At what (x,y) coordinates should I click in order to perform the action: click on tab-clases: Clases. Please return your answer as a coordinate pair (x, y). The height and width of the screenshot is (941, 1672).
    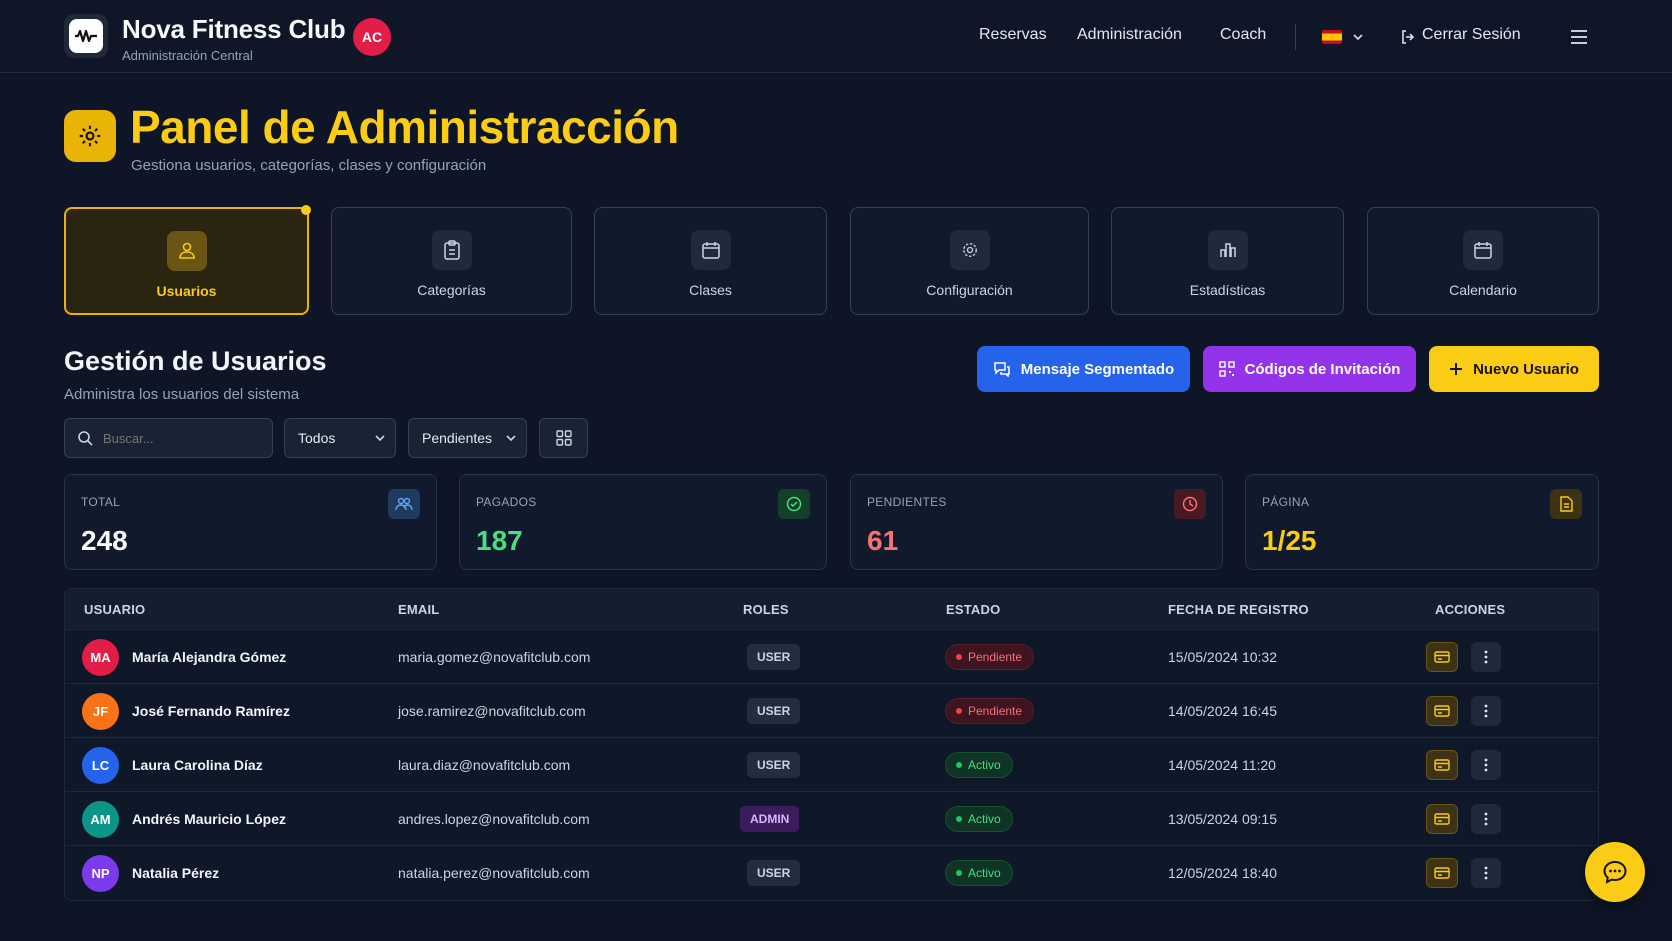
    Looking at the image, I should click on (710, 261).